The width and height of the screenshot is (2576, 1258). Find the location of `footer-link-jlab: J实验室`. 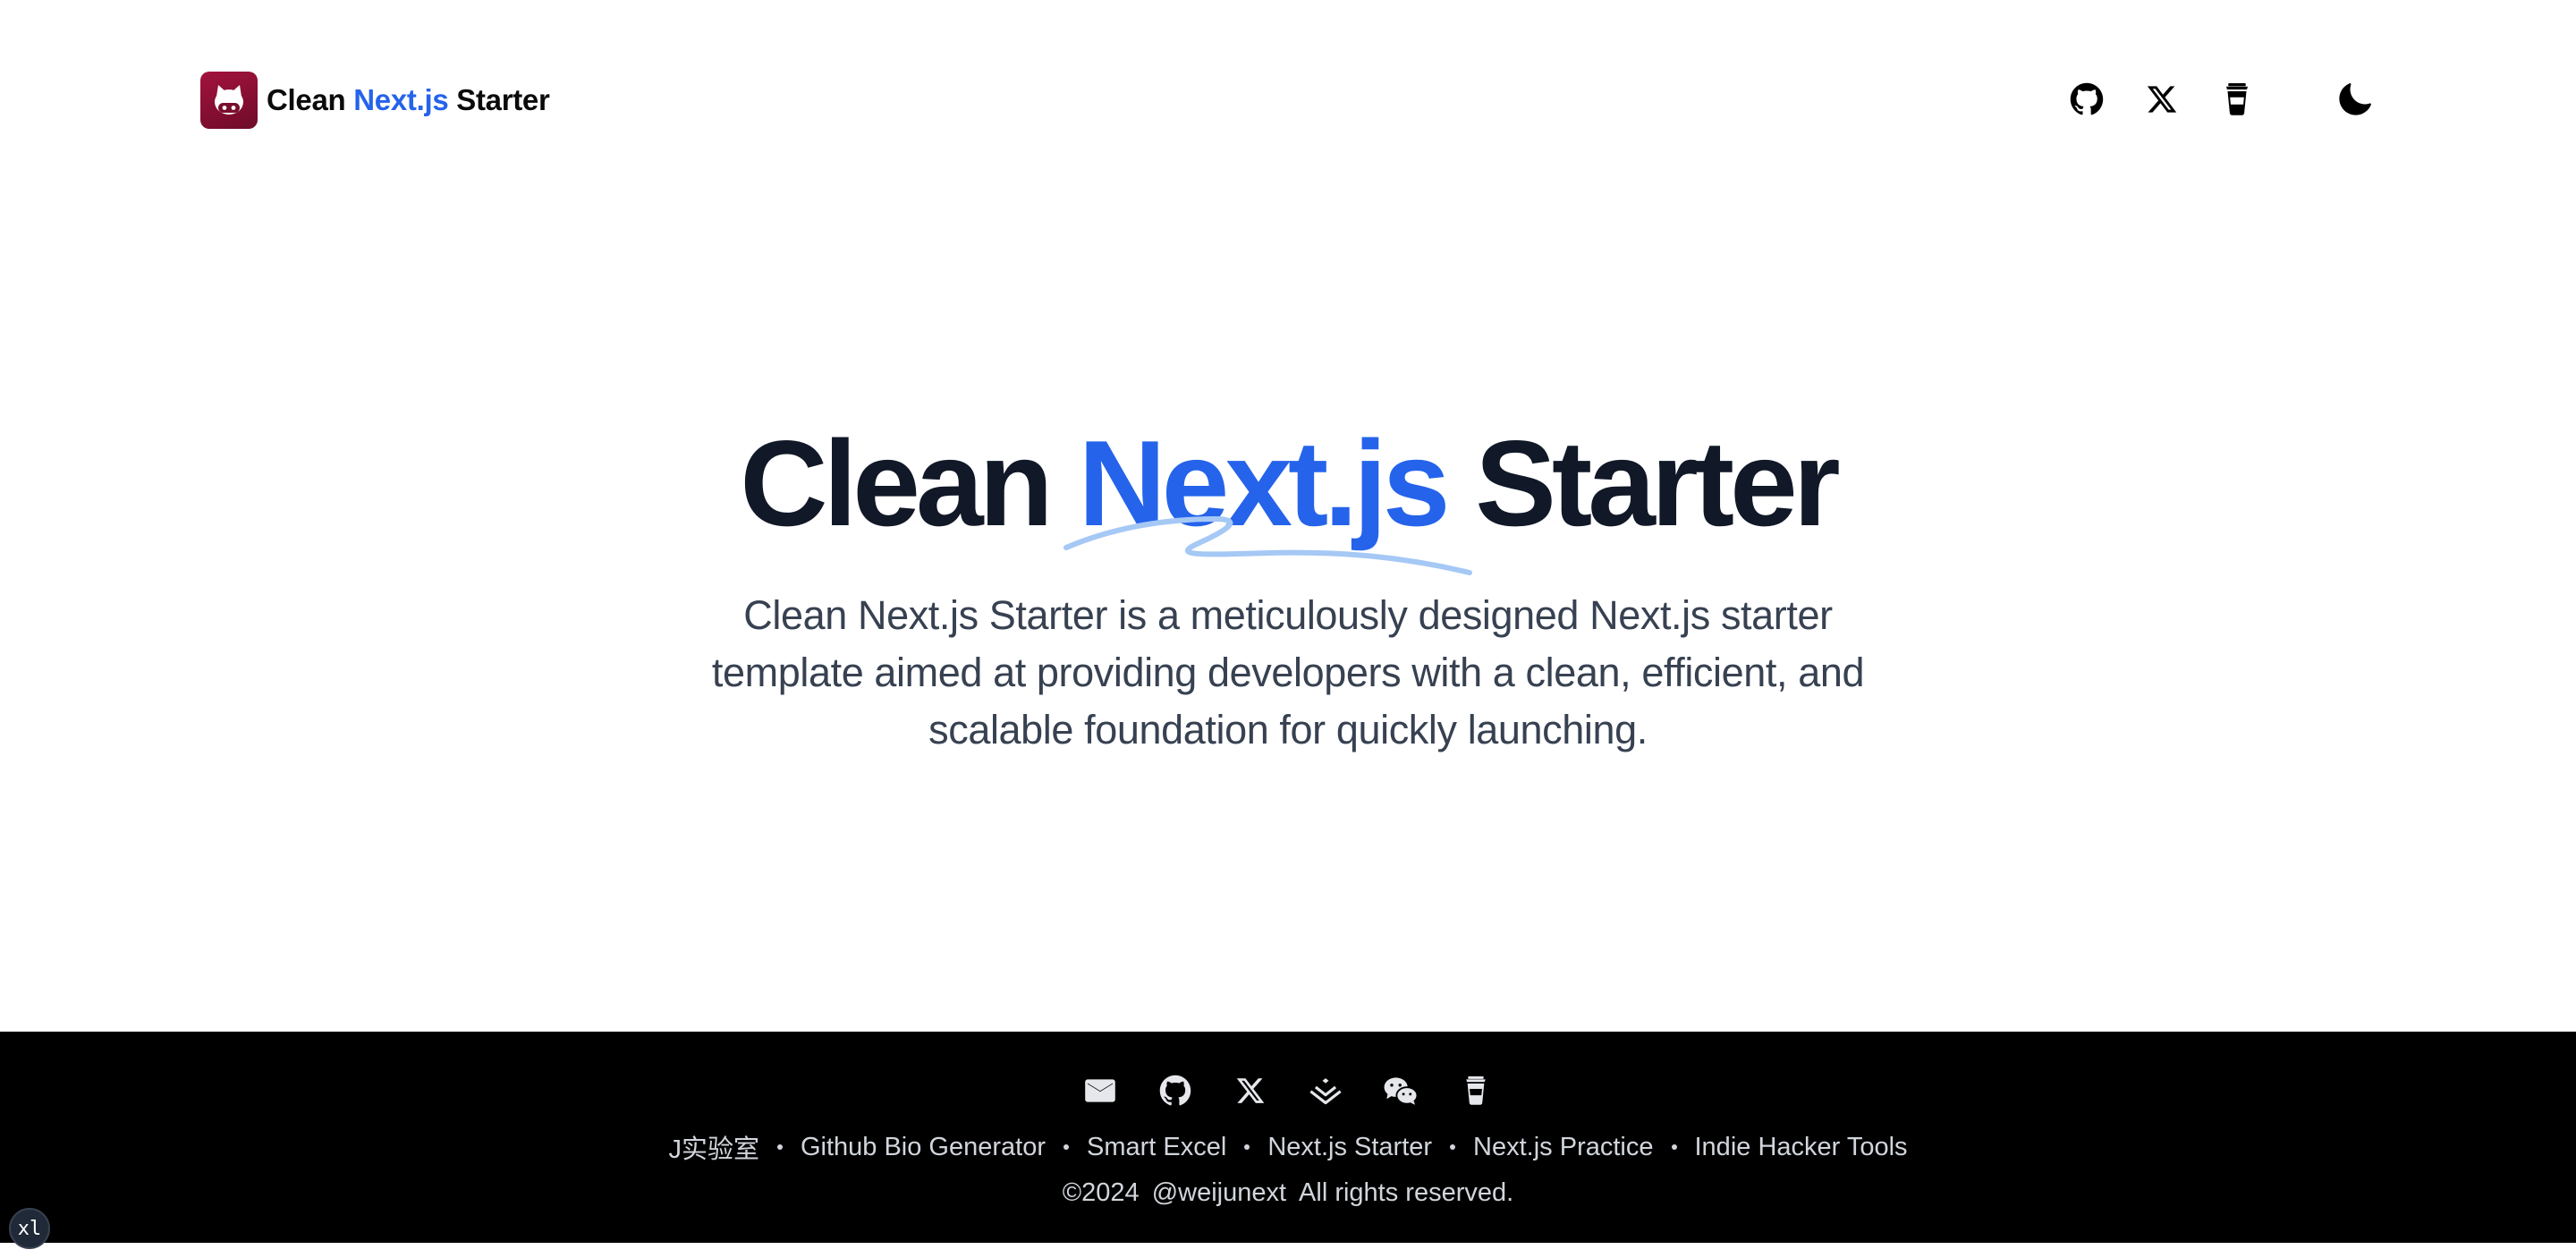

footer-link-jlab: J实验室 is located at coordinates (713, 1147).